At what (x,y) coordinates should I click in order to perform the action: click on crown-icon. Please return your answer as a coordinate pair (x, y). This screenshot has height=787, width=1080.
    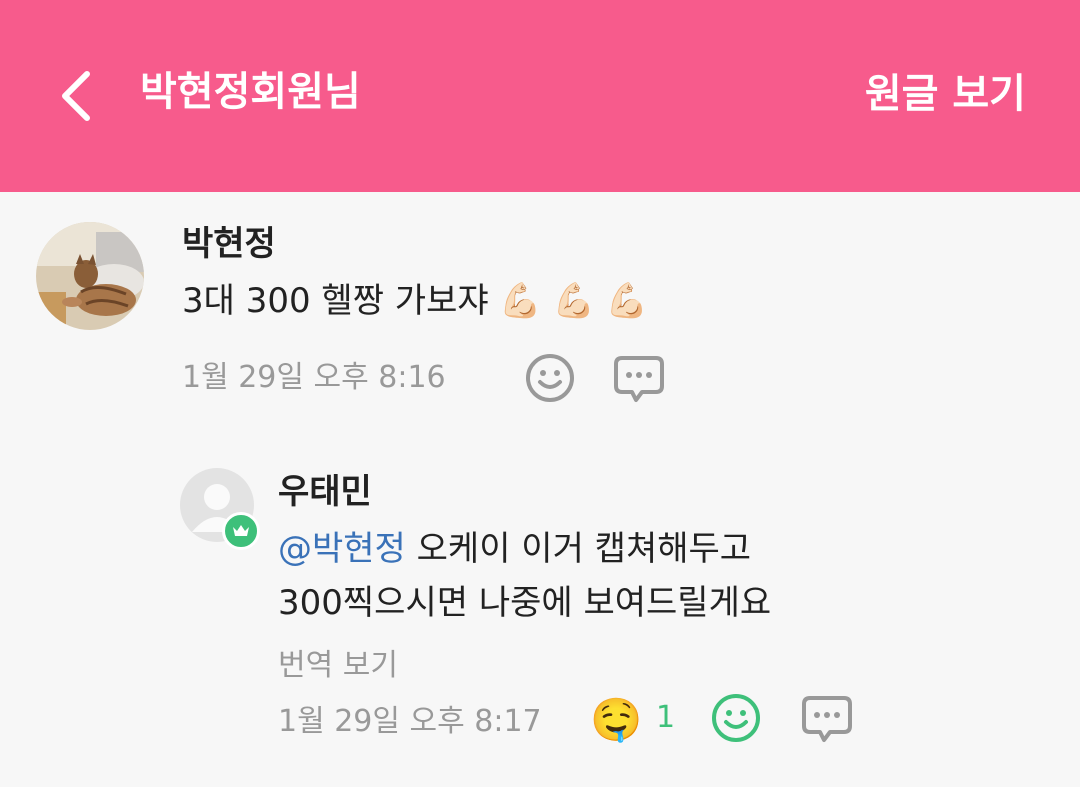
    Looking at the image, I should click on (241, 530).